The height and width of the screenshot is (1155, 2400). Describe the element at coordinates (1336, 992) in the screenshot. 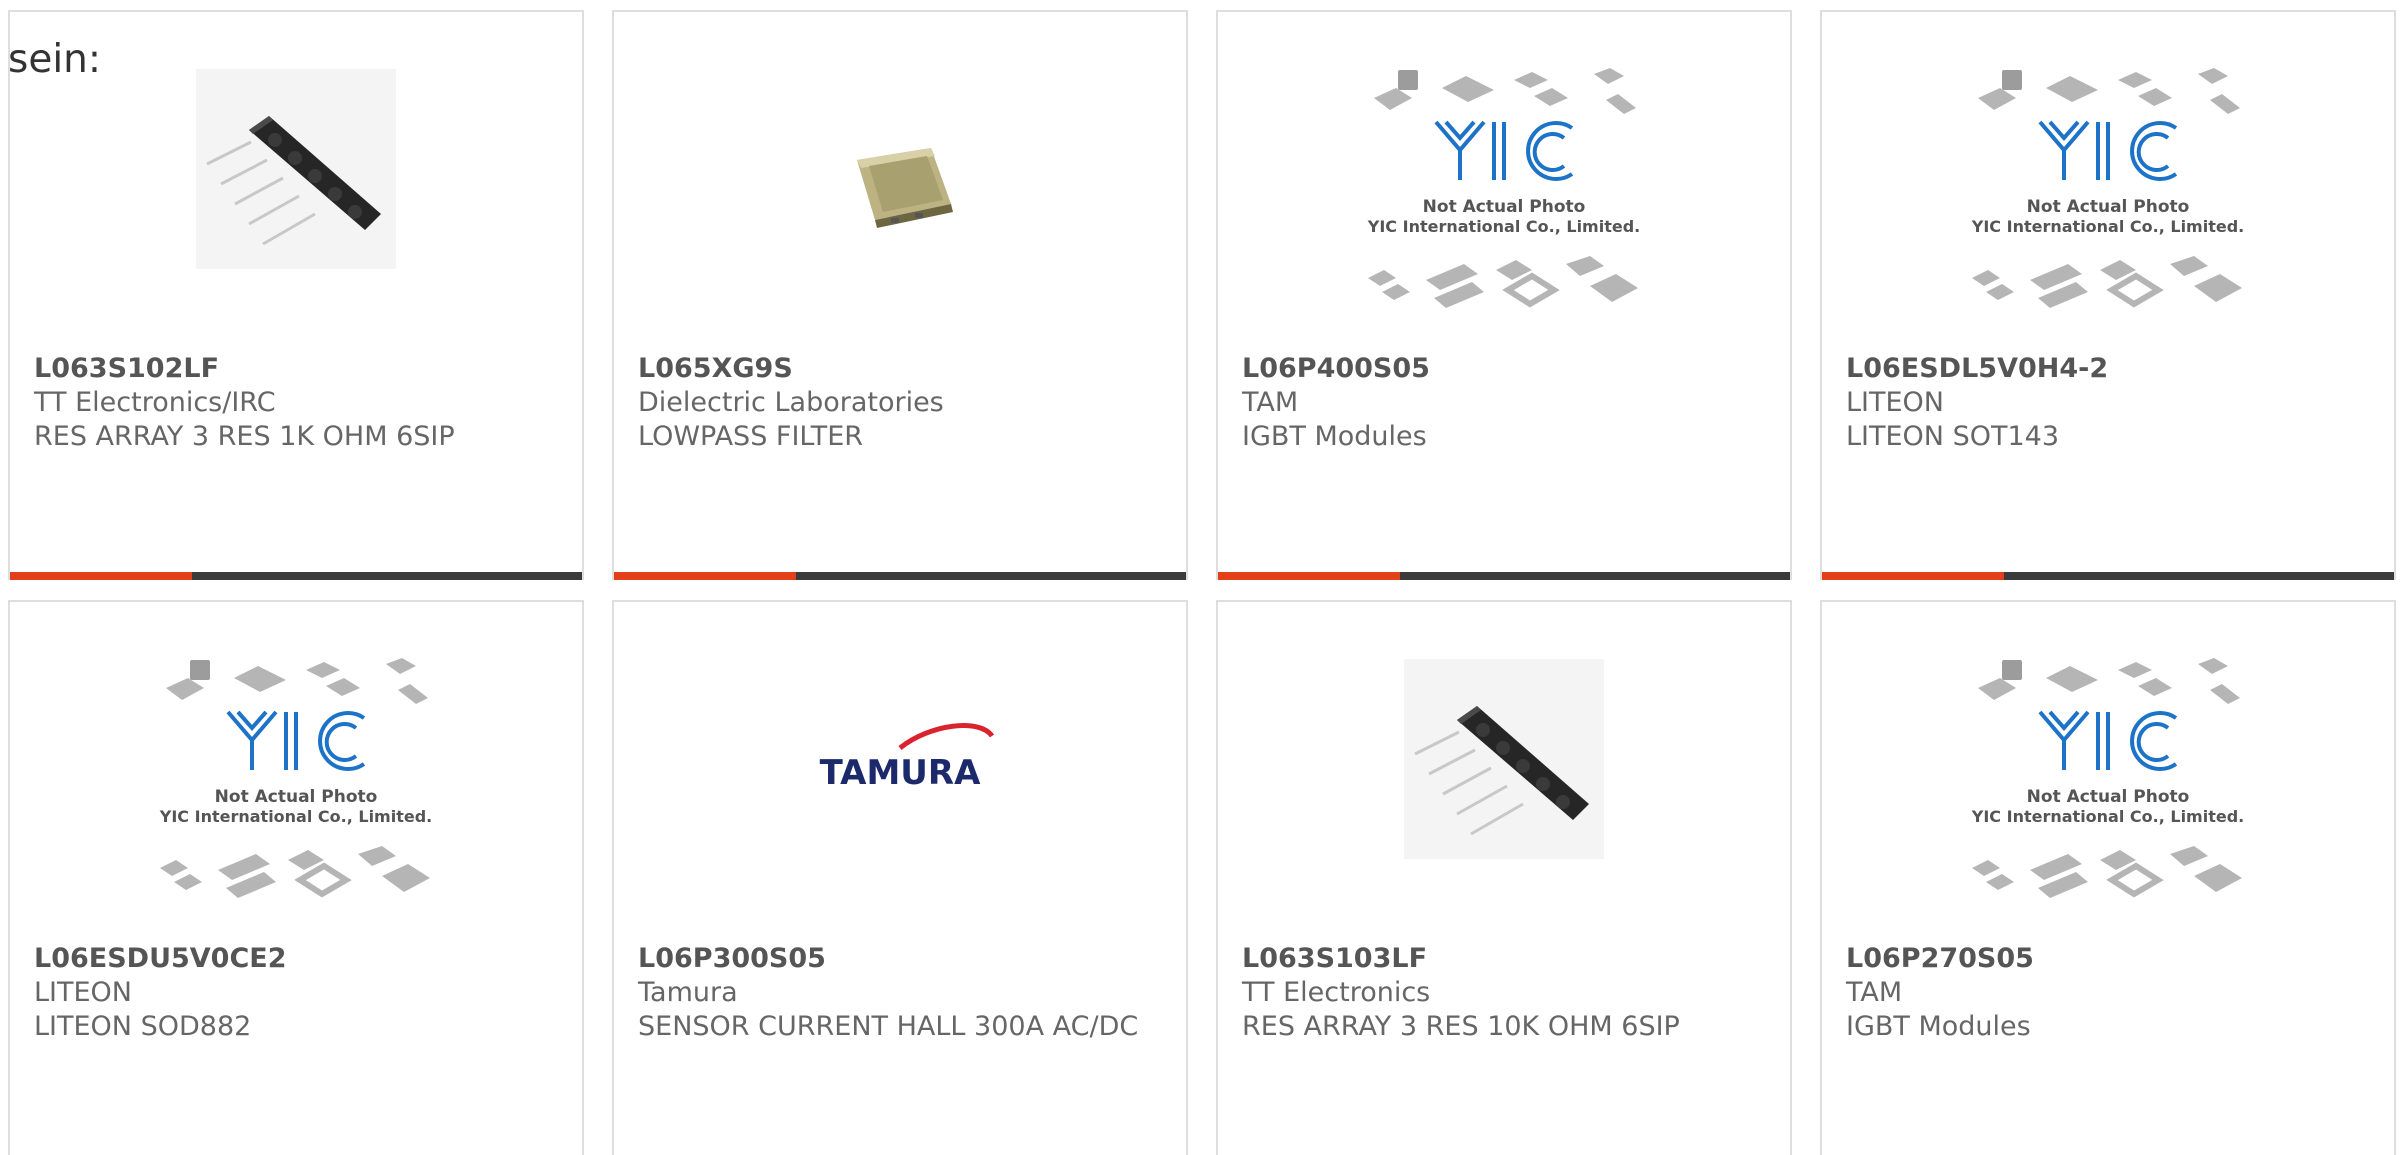

I see `manufacturer: TT Electronics` at that location.